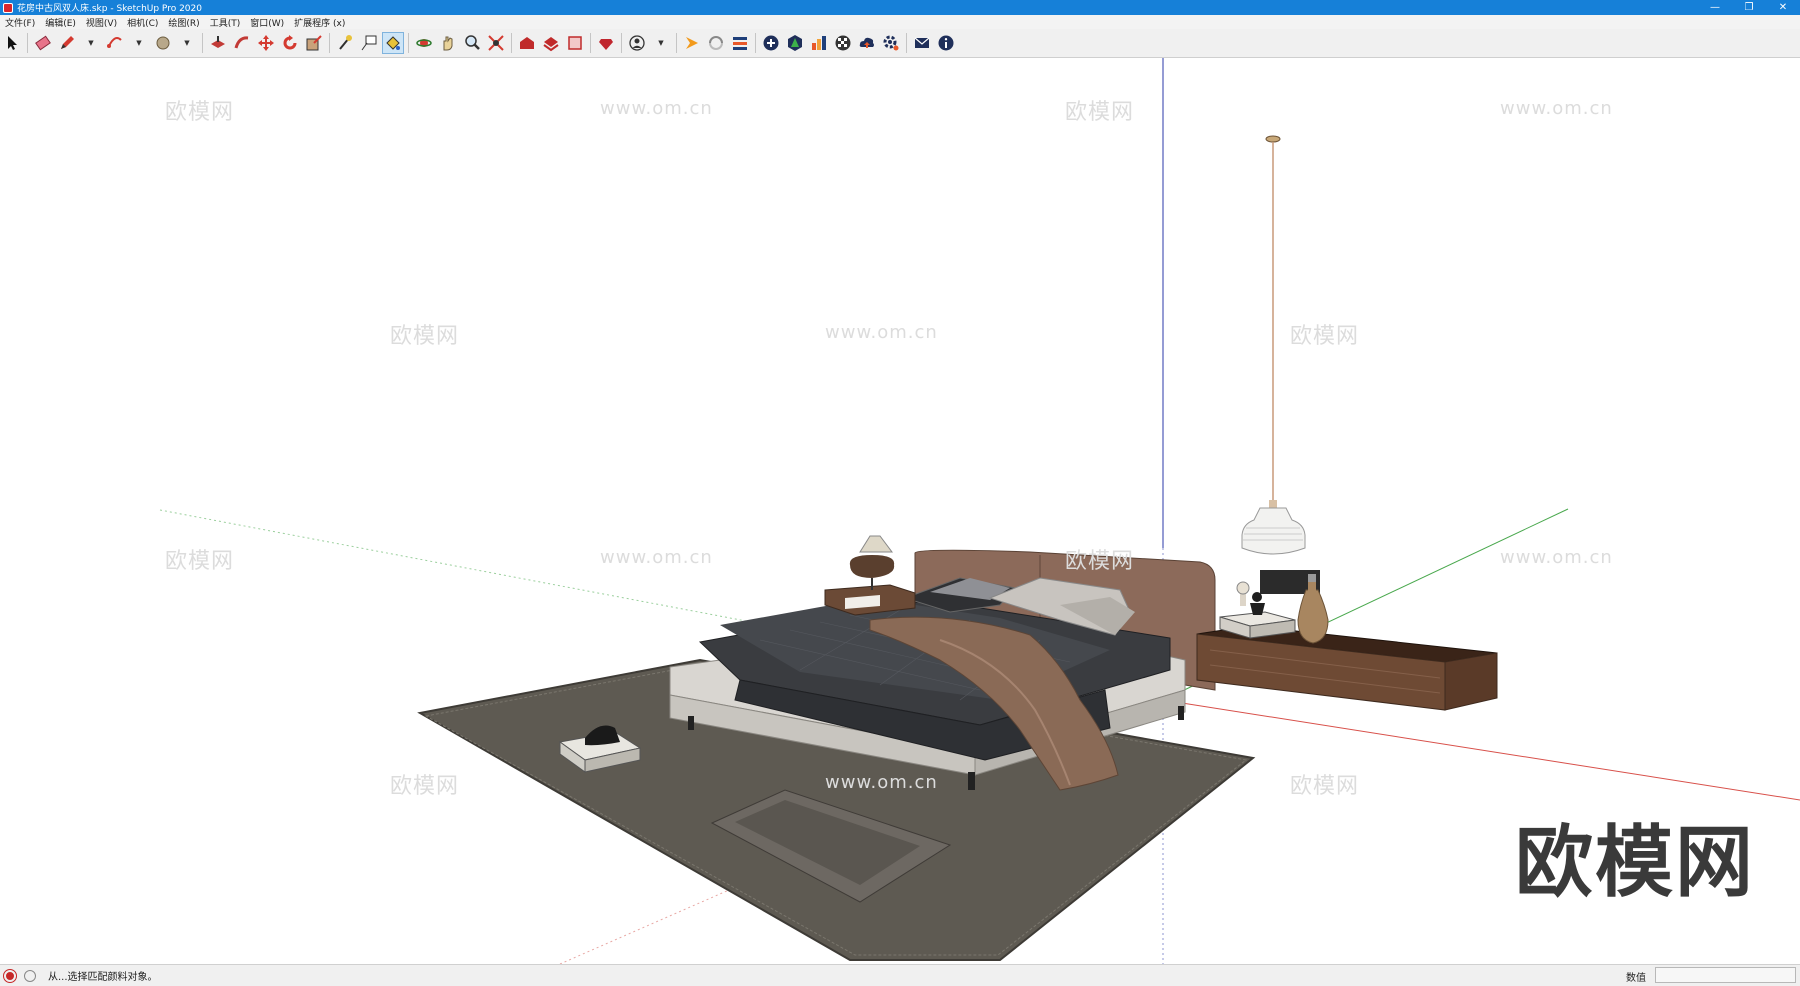  What do you see at coordinates (103, 977) in the screenshot?
I see `status-message: 从...选择匹配颜料对象。` at bounding box center [103, 977].